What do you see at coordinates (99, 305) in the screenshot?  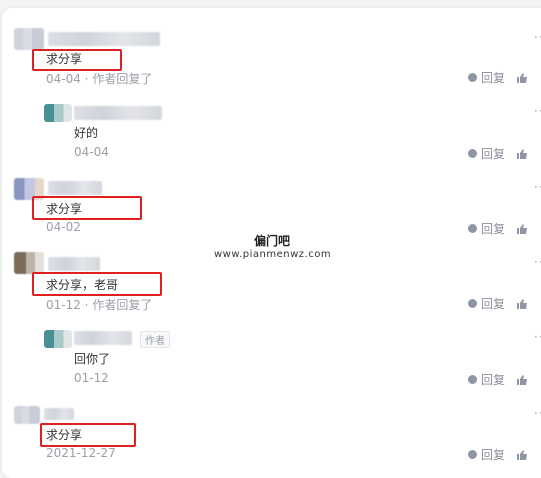 I see `comment-meta: 01-12 · 作者回复了` at bounding box center [99, 305].